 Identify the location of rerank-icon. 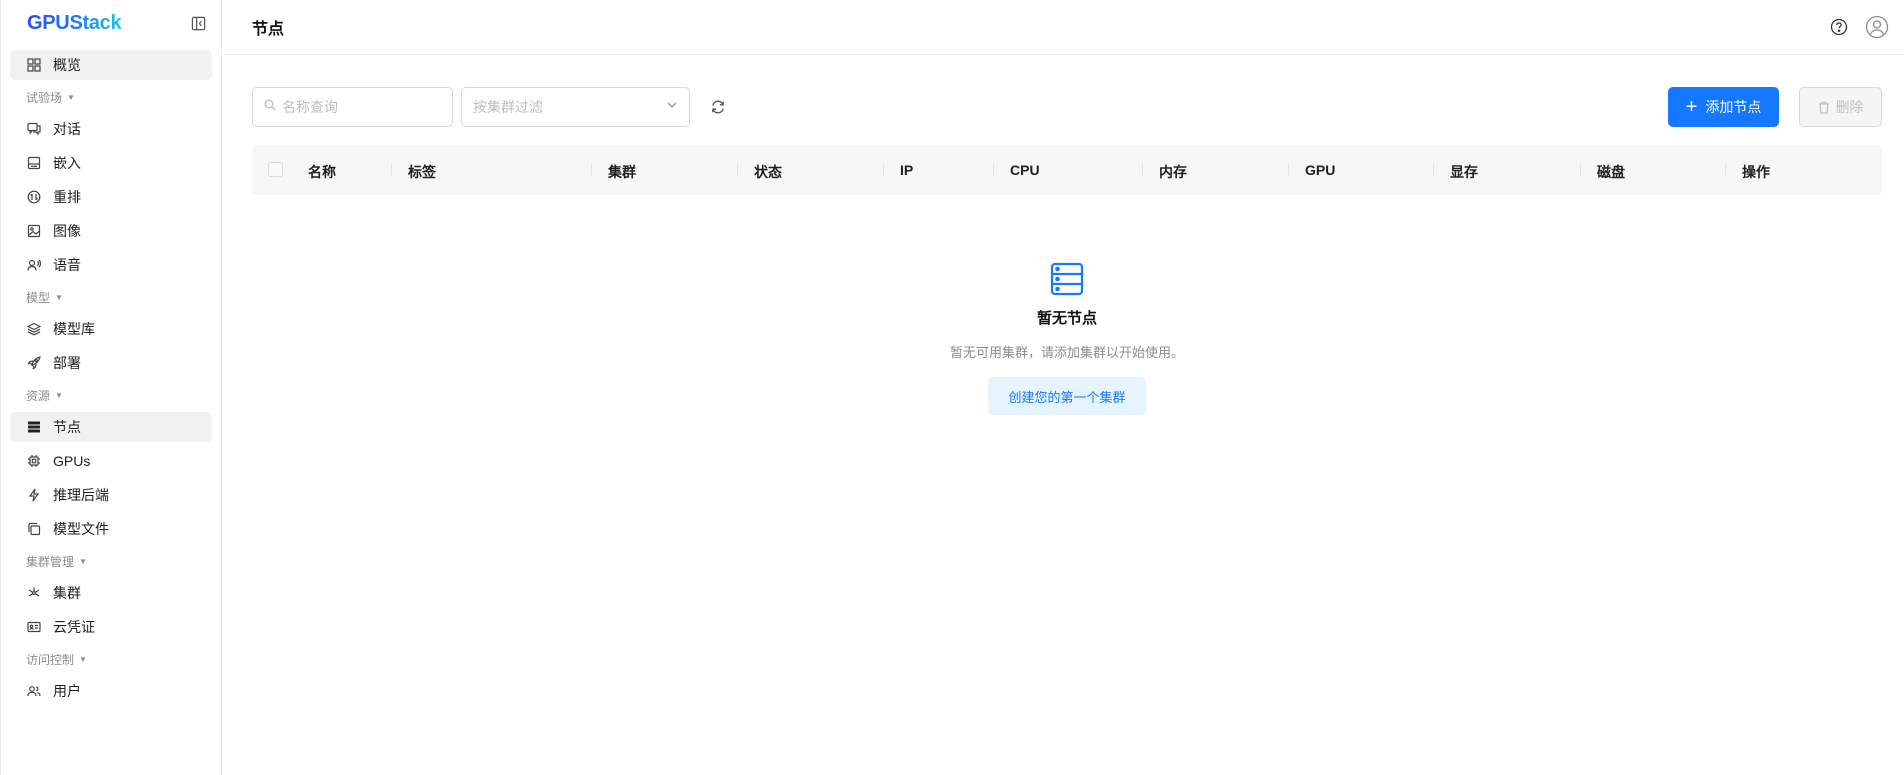
(34, 197).